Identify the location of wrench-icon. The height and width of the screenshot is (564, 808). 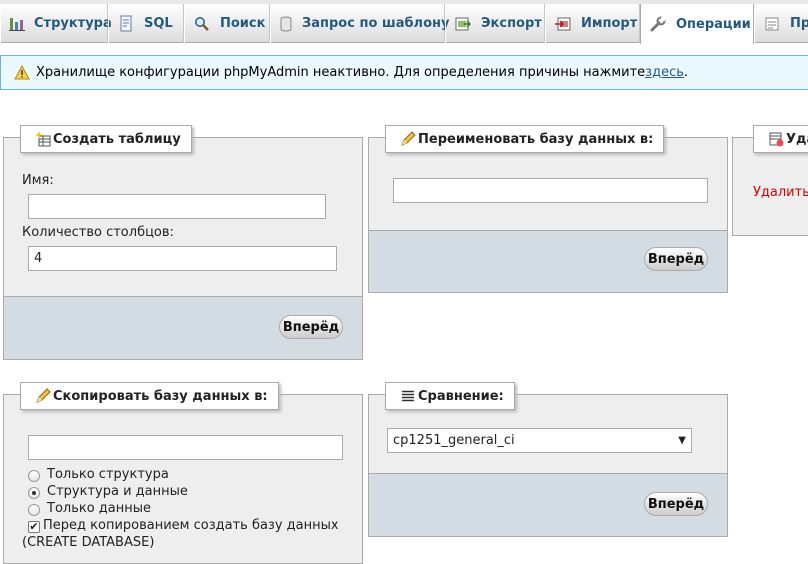
(658, 24).